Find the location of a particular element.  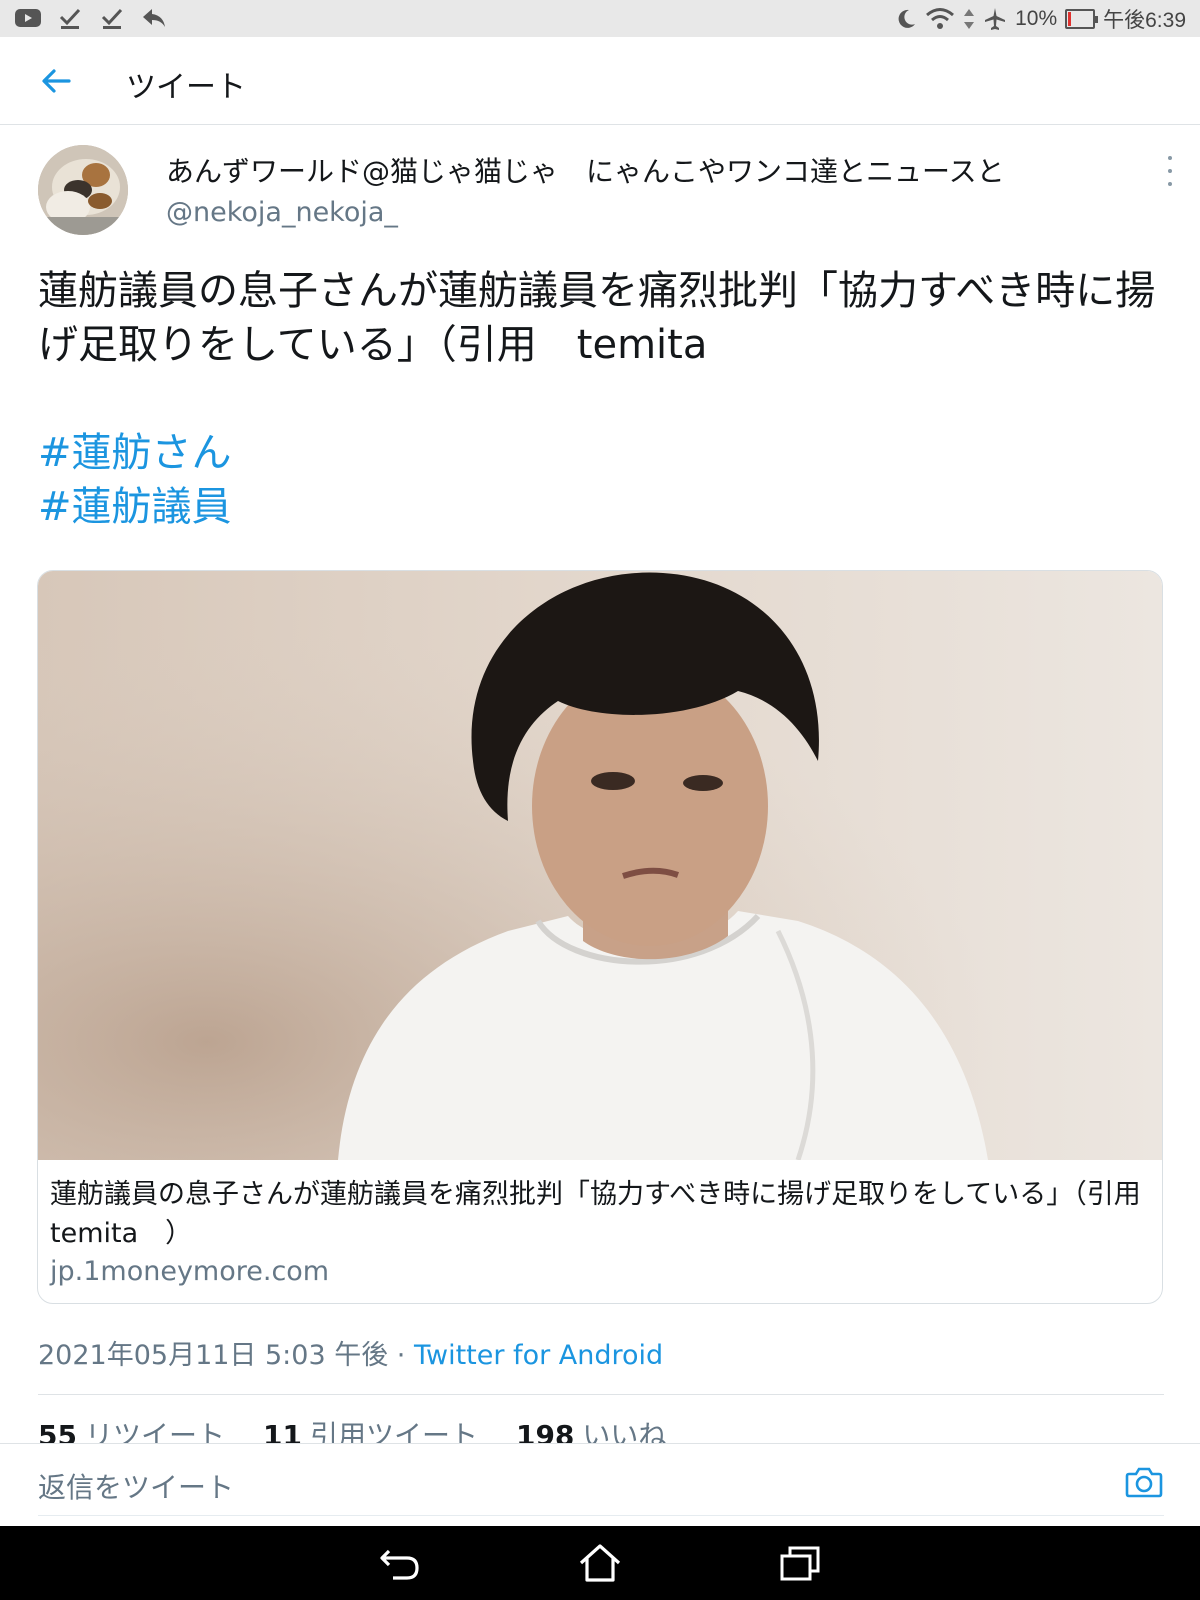

author-handle: @nekoja_nekoja_ is located at coordinates (282, 212).